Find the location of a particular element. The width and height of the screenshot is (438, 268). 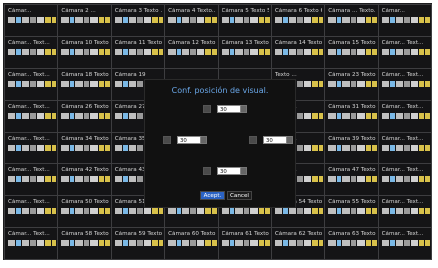

camera-cell: Cámara 5 Texto 5 is located at coordinates (244, 20).